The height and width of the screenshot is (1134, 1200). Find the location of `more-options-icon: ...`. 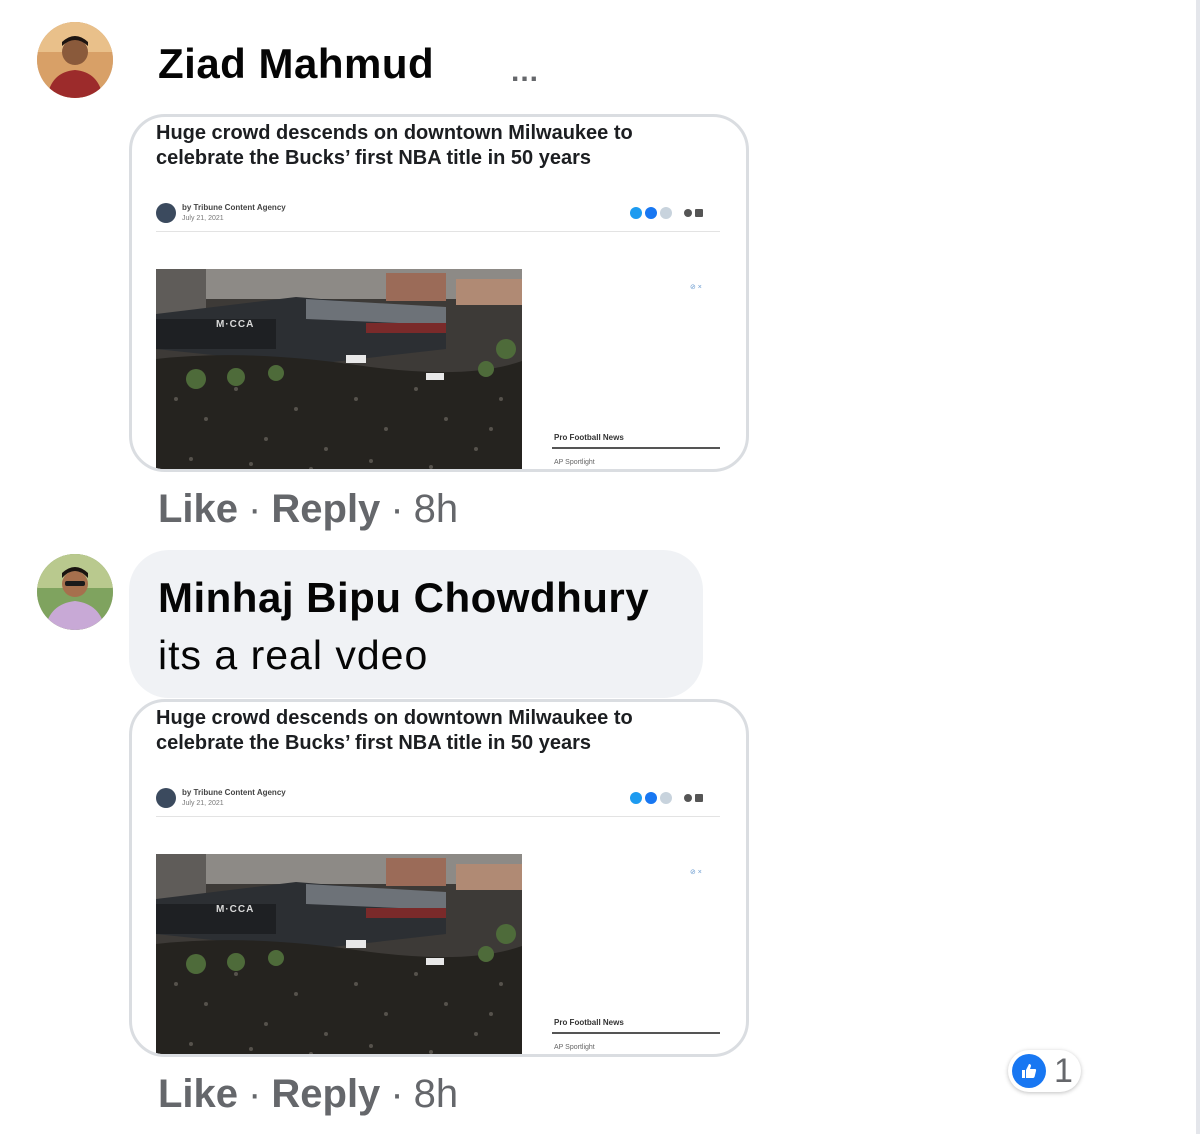

more-options-icon: ... is located at coordinates (525, 72).